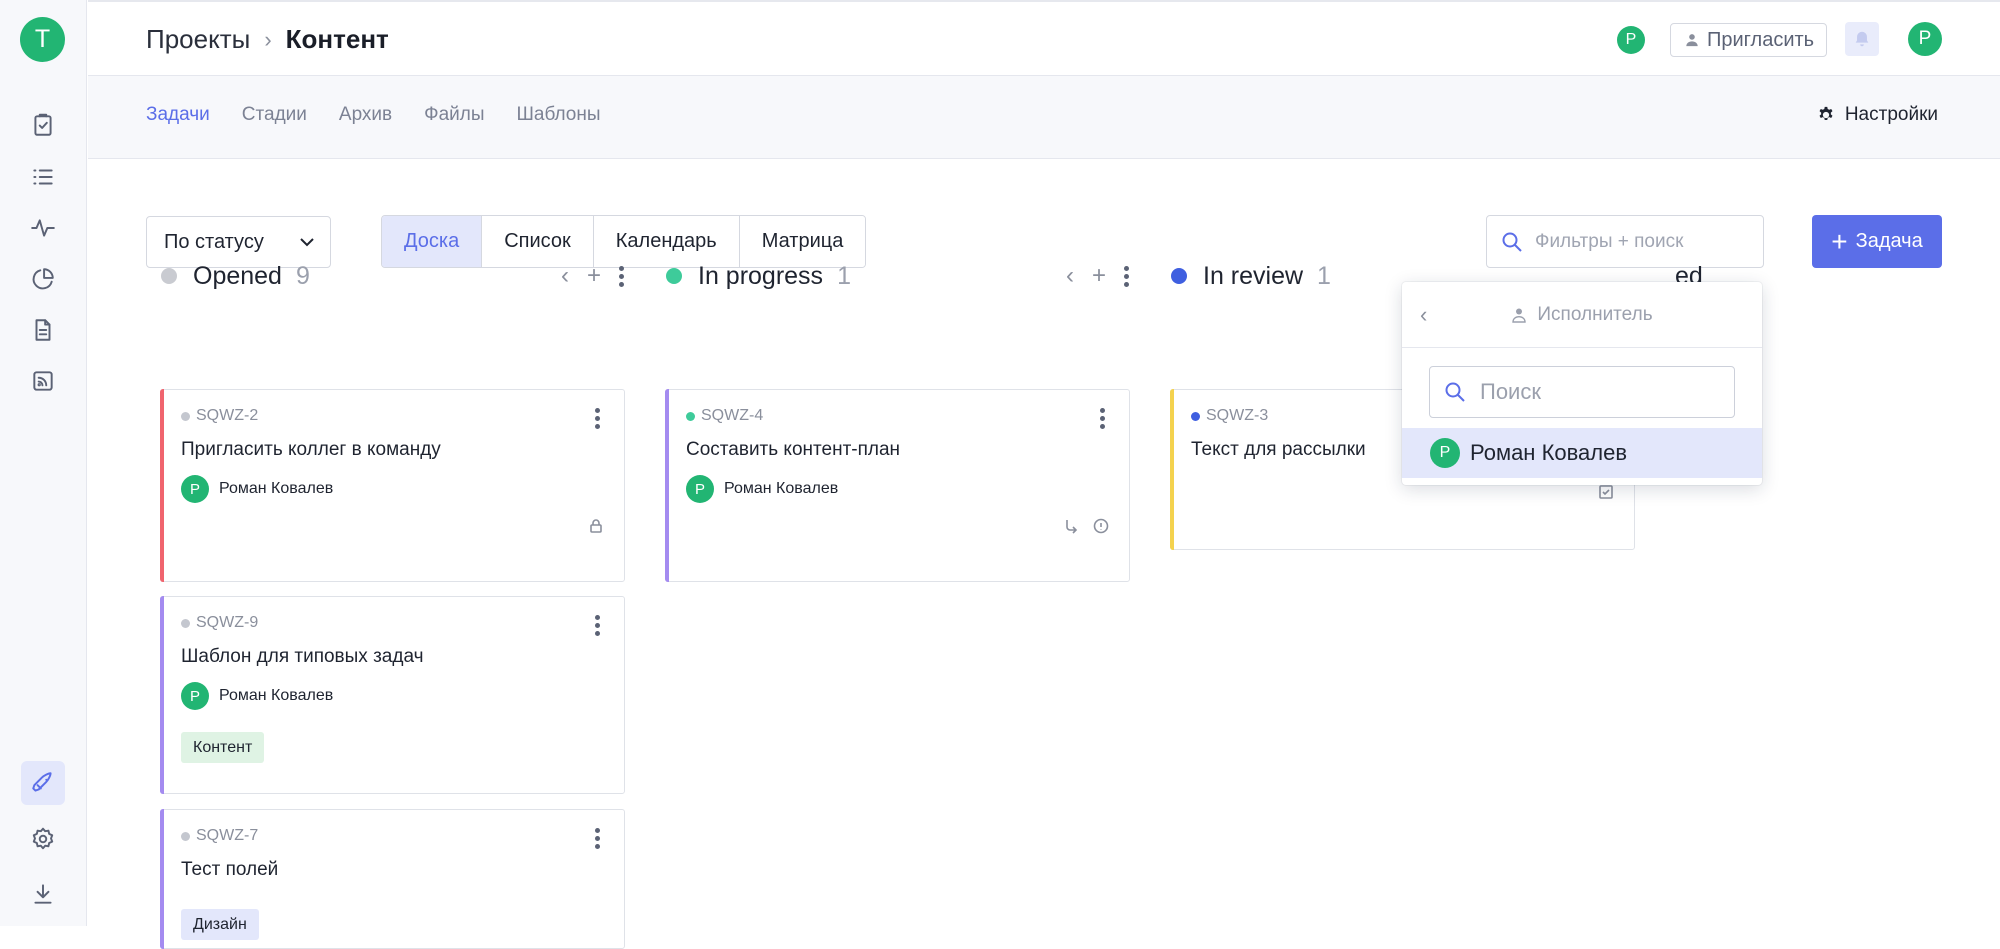 The height and width of the screenshot is (949, 2000). What do you see at coordinates (1101, 526) in the screenshot?
I see `info-icon` at bounding box center [1101, 526].